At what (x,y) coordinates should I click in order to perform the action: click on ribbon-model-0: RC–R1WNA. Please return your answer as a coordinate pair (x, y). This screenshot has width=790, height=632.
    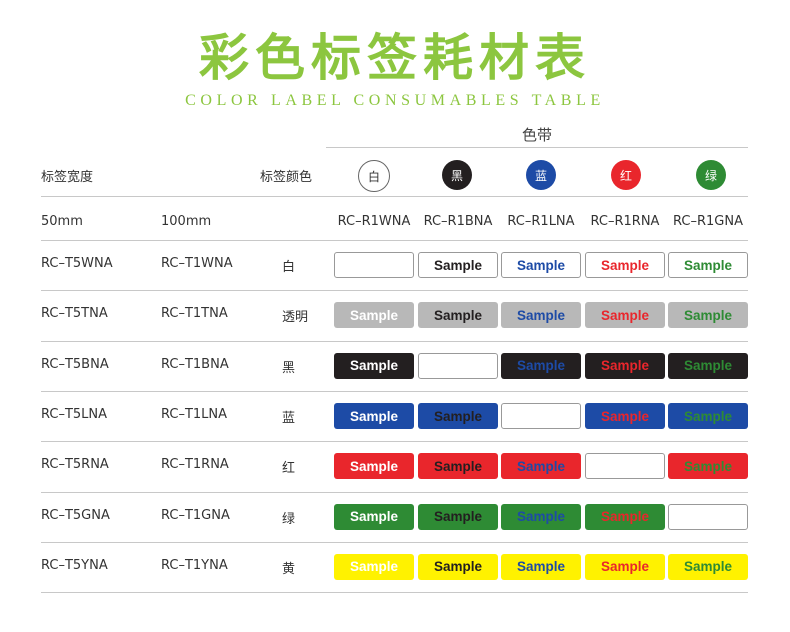
    Looking at the image, I should click on (374, 221).